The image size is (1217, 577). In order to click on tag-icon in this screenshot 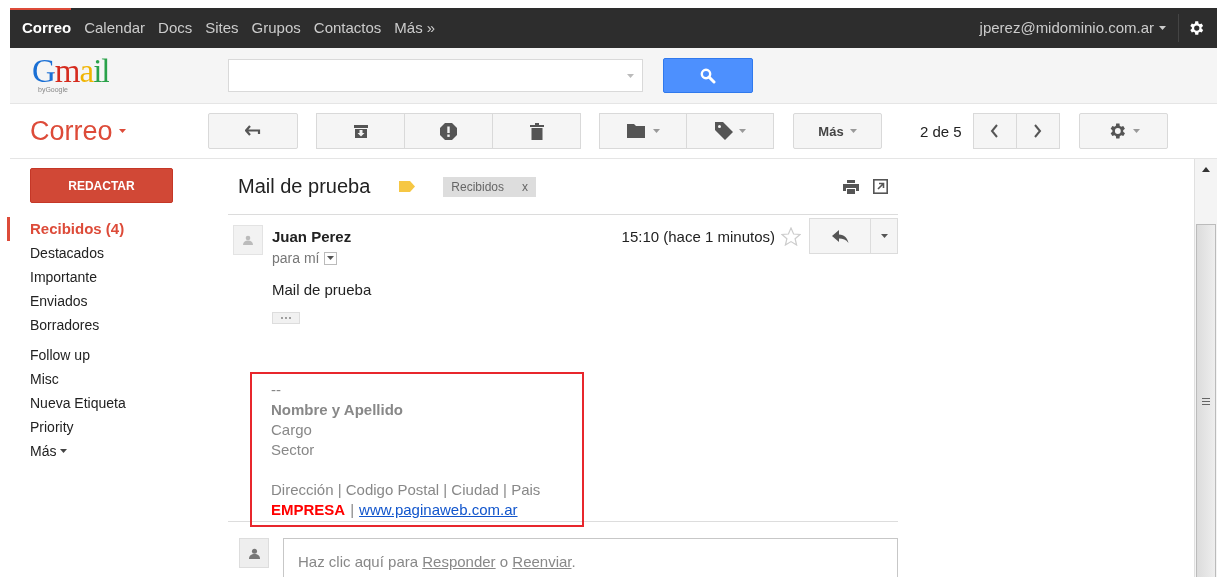, I will do `click(723, 131)`.